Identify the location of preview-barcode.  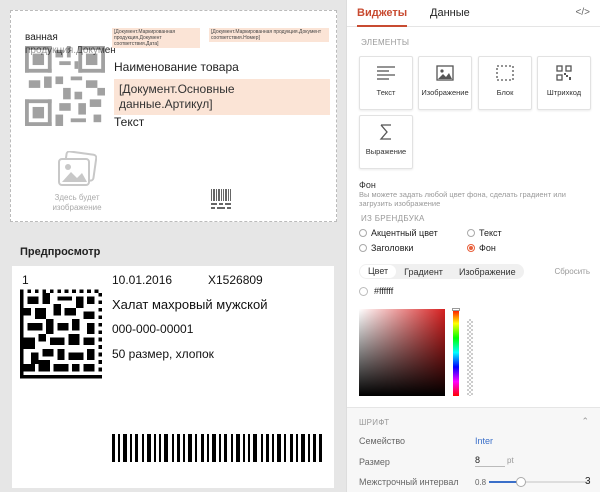
(217, 448).